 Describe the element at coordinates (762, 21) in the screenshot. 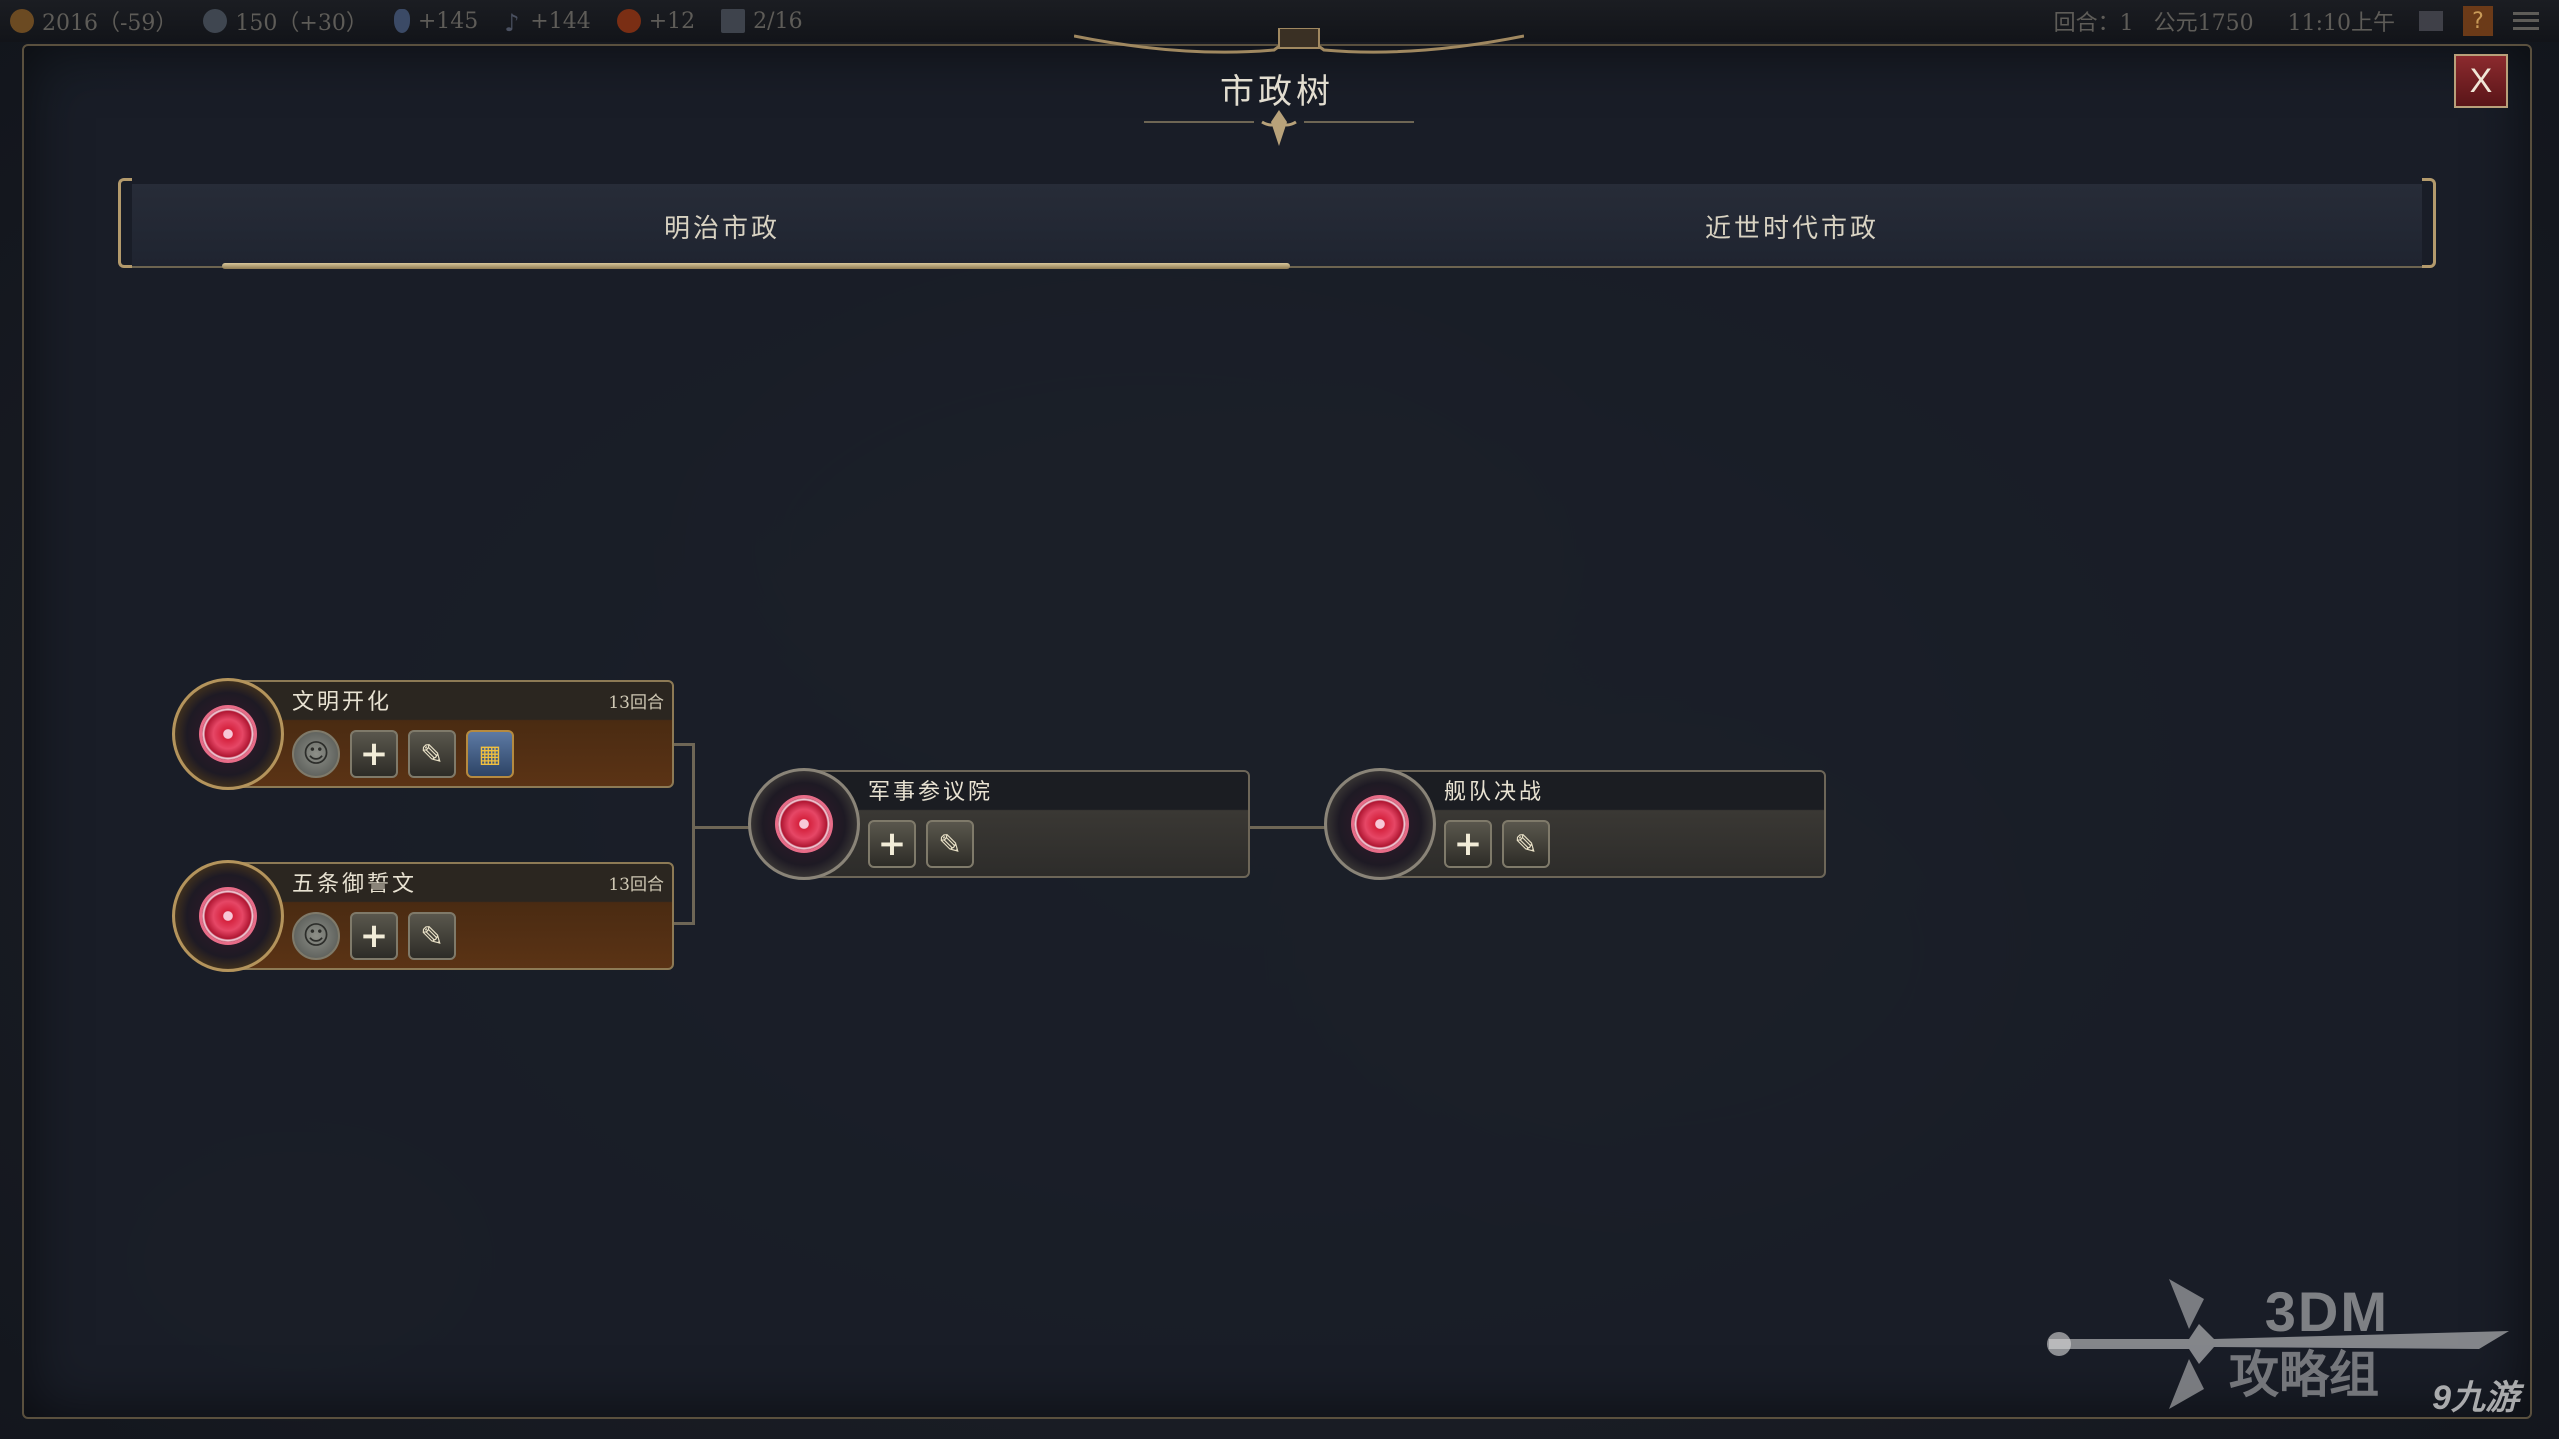

I see `cities-count: 2/16` at that location.